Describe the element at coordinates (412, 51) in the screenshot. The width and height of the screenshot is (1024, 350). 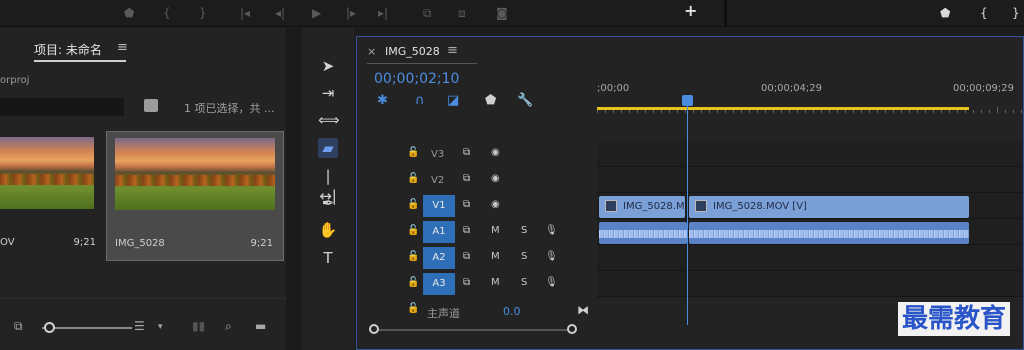
I see `sequence-title: IMG_5028` at that location.